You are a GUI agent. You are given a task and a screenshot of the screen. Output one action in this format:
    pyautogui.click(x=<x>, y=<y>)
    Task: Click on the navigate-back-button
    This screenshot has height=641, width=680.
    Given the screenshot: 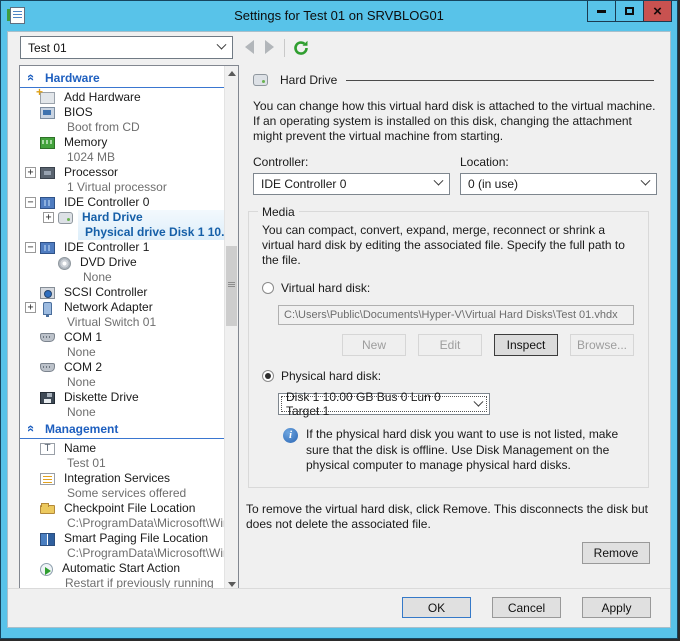 What is the action you would take?
    pyautogui.click(x=252, y=48)
    